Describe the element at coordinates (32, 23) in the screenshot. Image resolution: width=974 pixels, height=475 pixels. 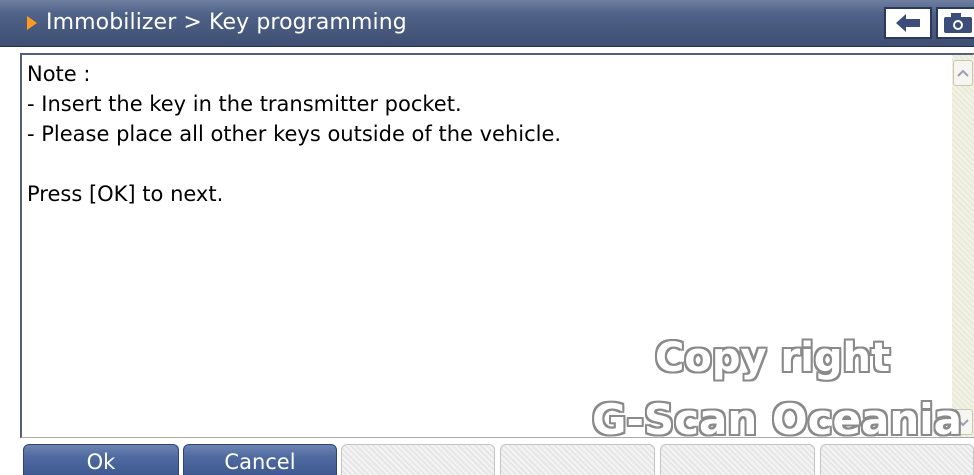
I see `caret-right-icon` at that location.